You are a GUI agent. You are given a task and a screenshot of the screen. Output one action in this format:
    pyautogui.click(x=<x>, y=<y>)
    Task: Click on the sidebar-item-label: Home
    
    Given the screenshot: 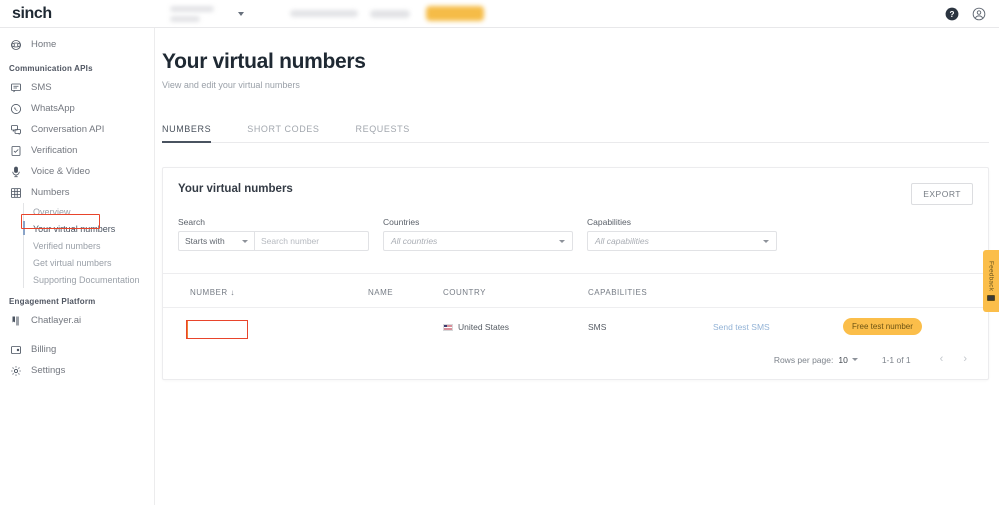 What is the action you would take?
    pyautogui.click(x=44, y=44)
    